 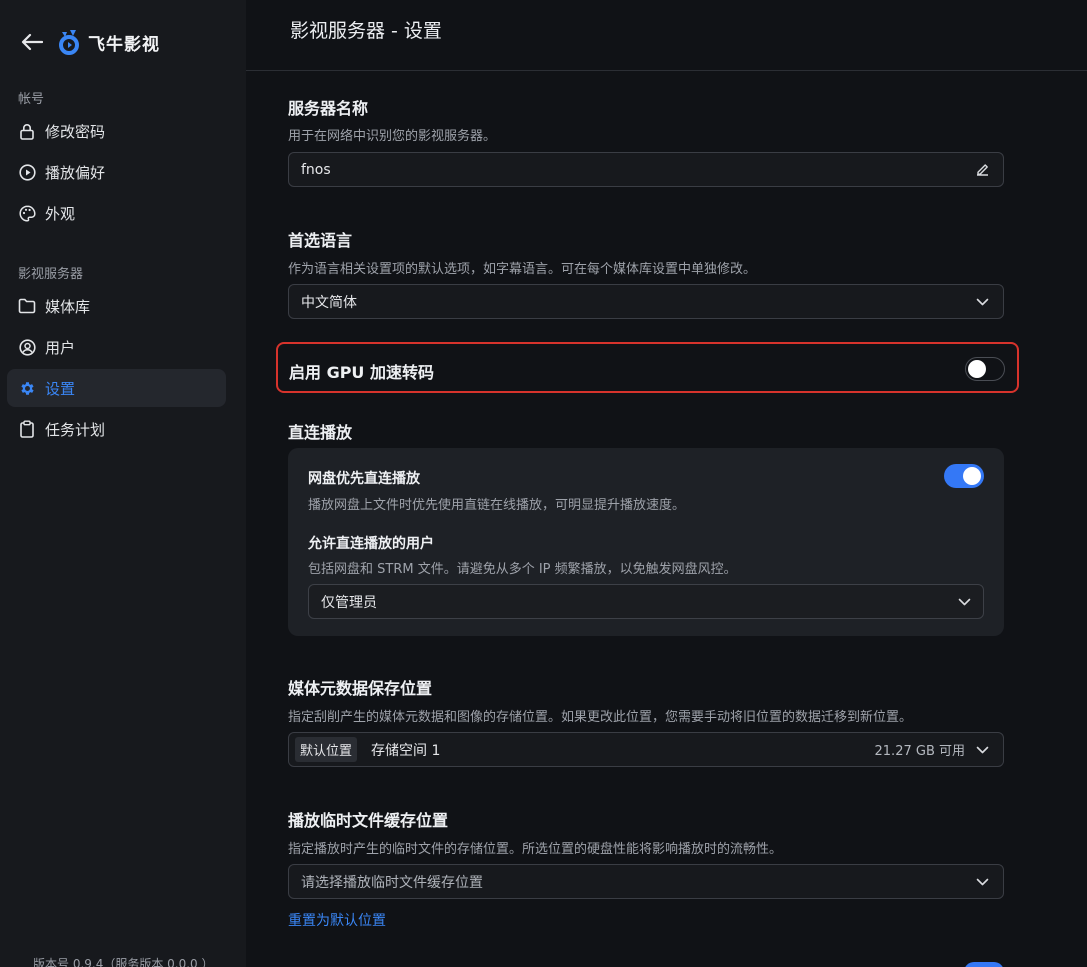 What do you see at coordinates (75, 429) in the screenshot?
I see `sidebar-item-label: 任务计划` at bounding box center [75, 429].